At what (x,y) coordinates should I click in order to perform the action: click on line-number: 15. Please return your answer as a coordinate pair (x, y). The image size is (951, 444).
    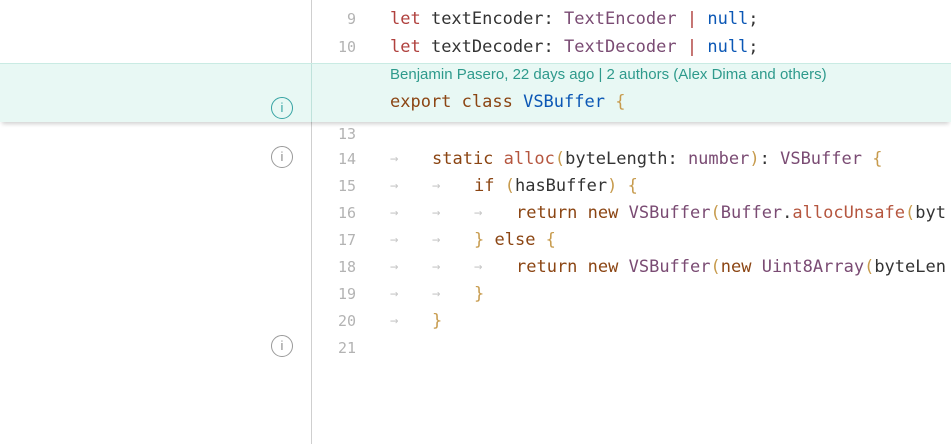
    Looking at the image, I should click on (346, 186).